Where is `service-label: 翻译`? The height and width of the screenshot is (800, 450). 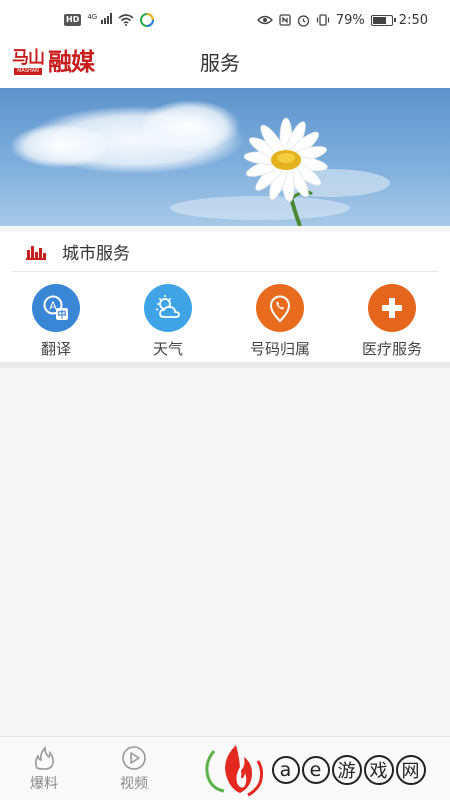 service-label: 翻译 is located at coordinates (55, 349).